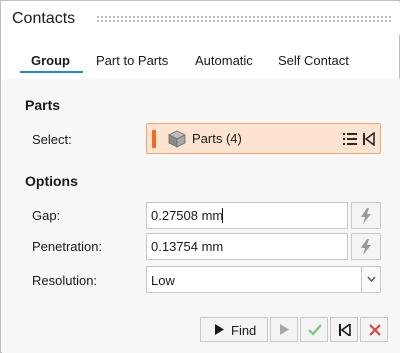 Image resolution: width=400 pixels, height=353 pixels. I want to click on reset-selection-icon, so click(369, 139).